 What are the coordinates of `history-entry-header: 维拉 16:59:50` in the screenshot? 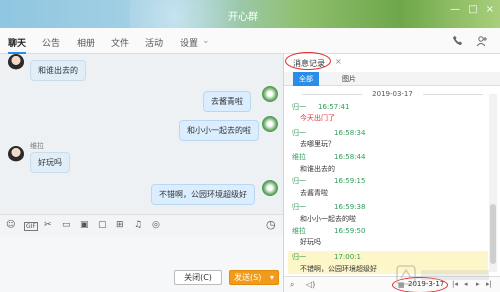 It's located at (329, 231).